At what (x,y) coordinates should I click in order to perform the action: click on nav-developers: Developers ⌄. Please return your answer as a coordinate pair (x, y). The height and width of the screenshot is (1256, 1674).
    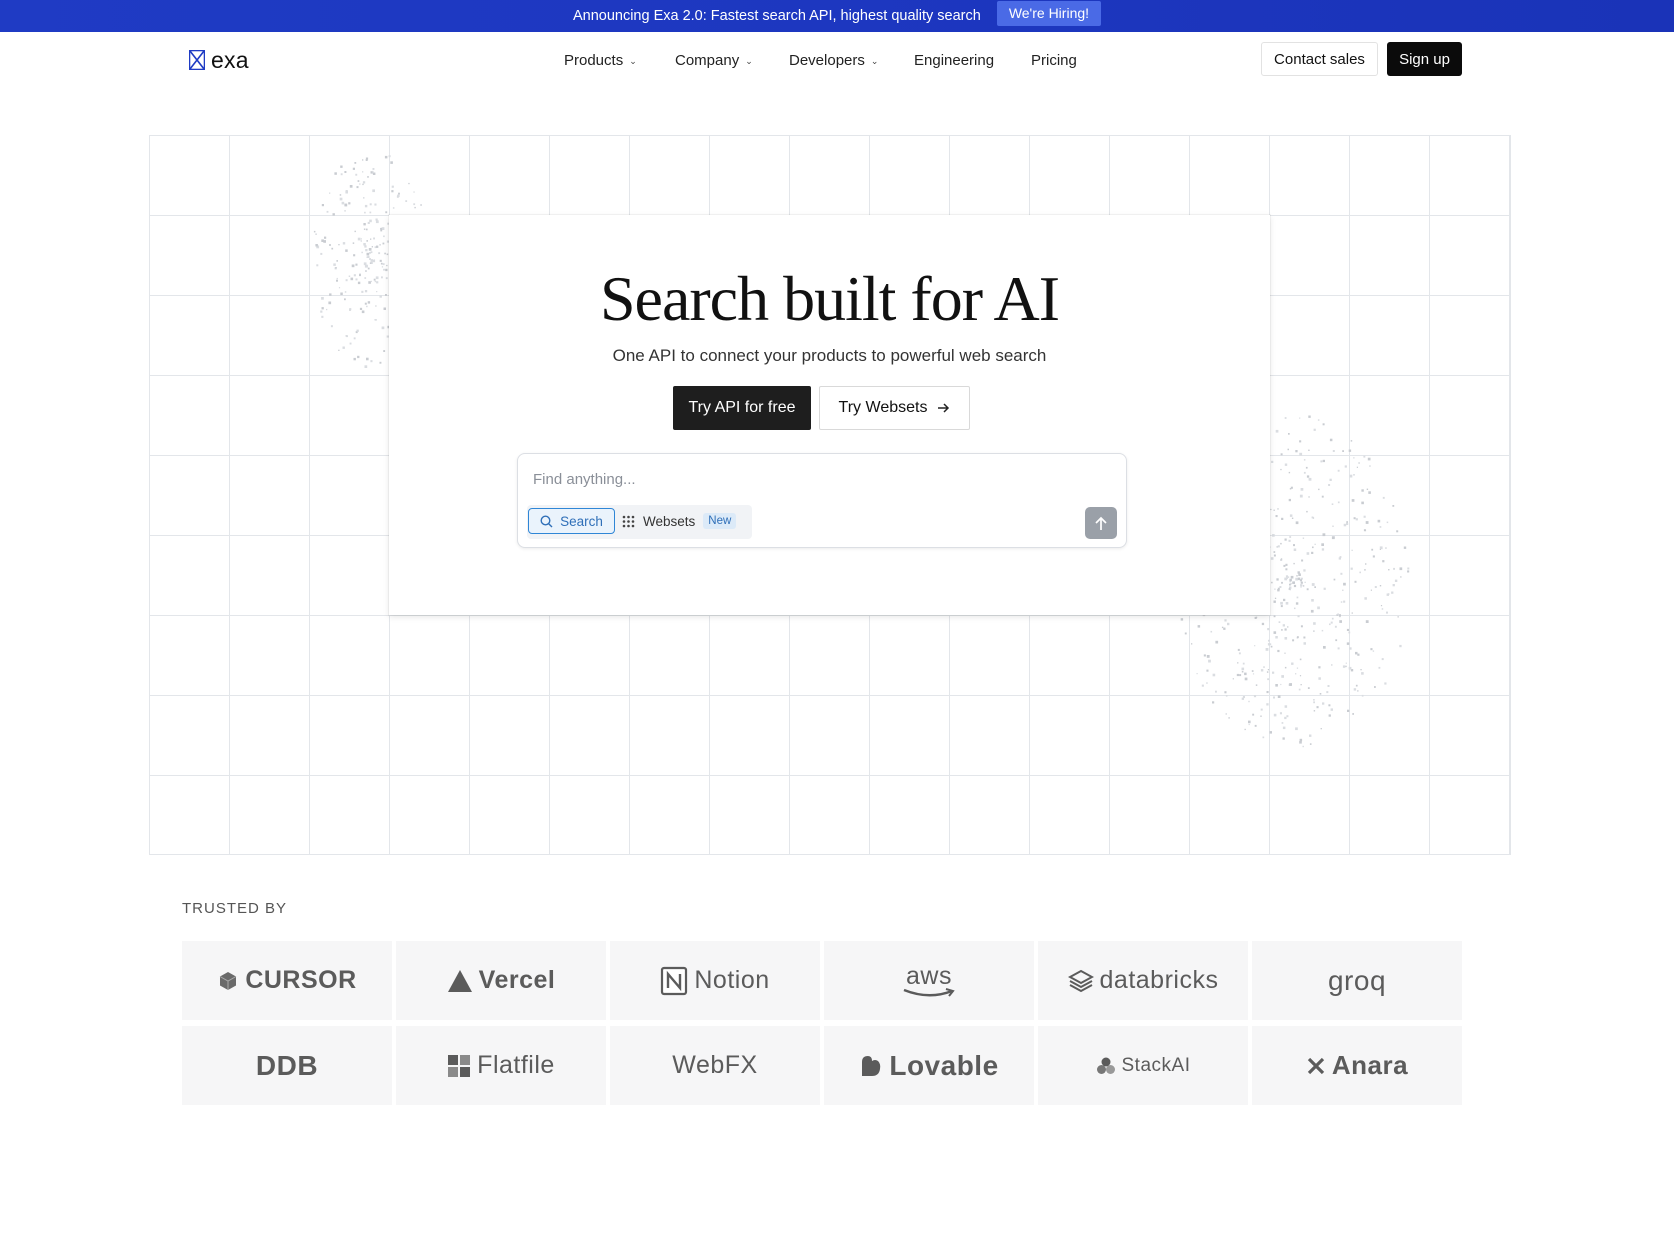
    Looking at the image, I should click on (833, 60).